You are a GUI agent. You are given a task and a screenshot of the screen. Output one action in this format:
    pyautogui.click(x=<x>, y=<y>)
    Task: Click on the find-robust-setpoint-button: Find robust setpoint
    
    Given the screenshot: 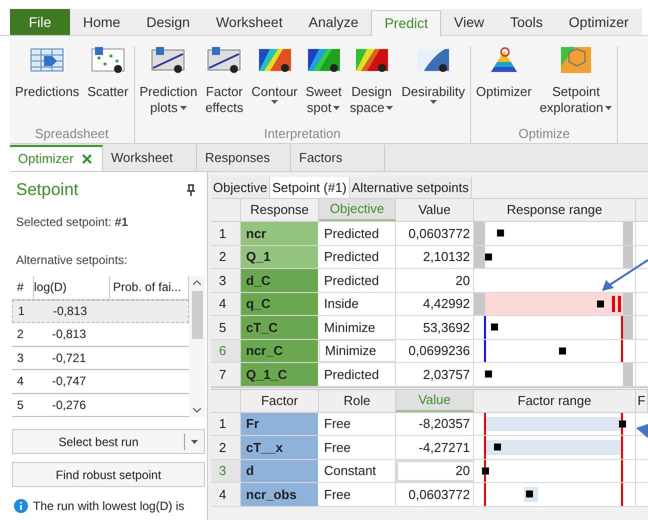 What is the action you would take?
    pyautogui.click(x=108, y=474)
    